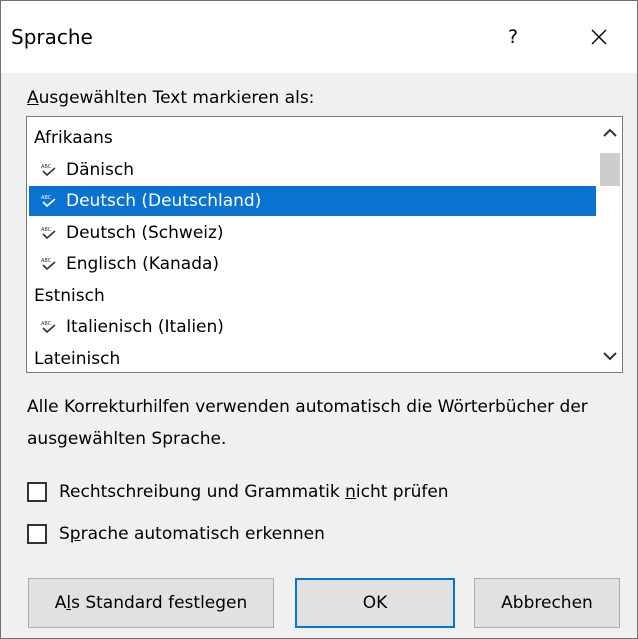 This screenshot has height=639, width=638. I want to click on no-proofing-checkbox, so click(37, 492).